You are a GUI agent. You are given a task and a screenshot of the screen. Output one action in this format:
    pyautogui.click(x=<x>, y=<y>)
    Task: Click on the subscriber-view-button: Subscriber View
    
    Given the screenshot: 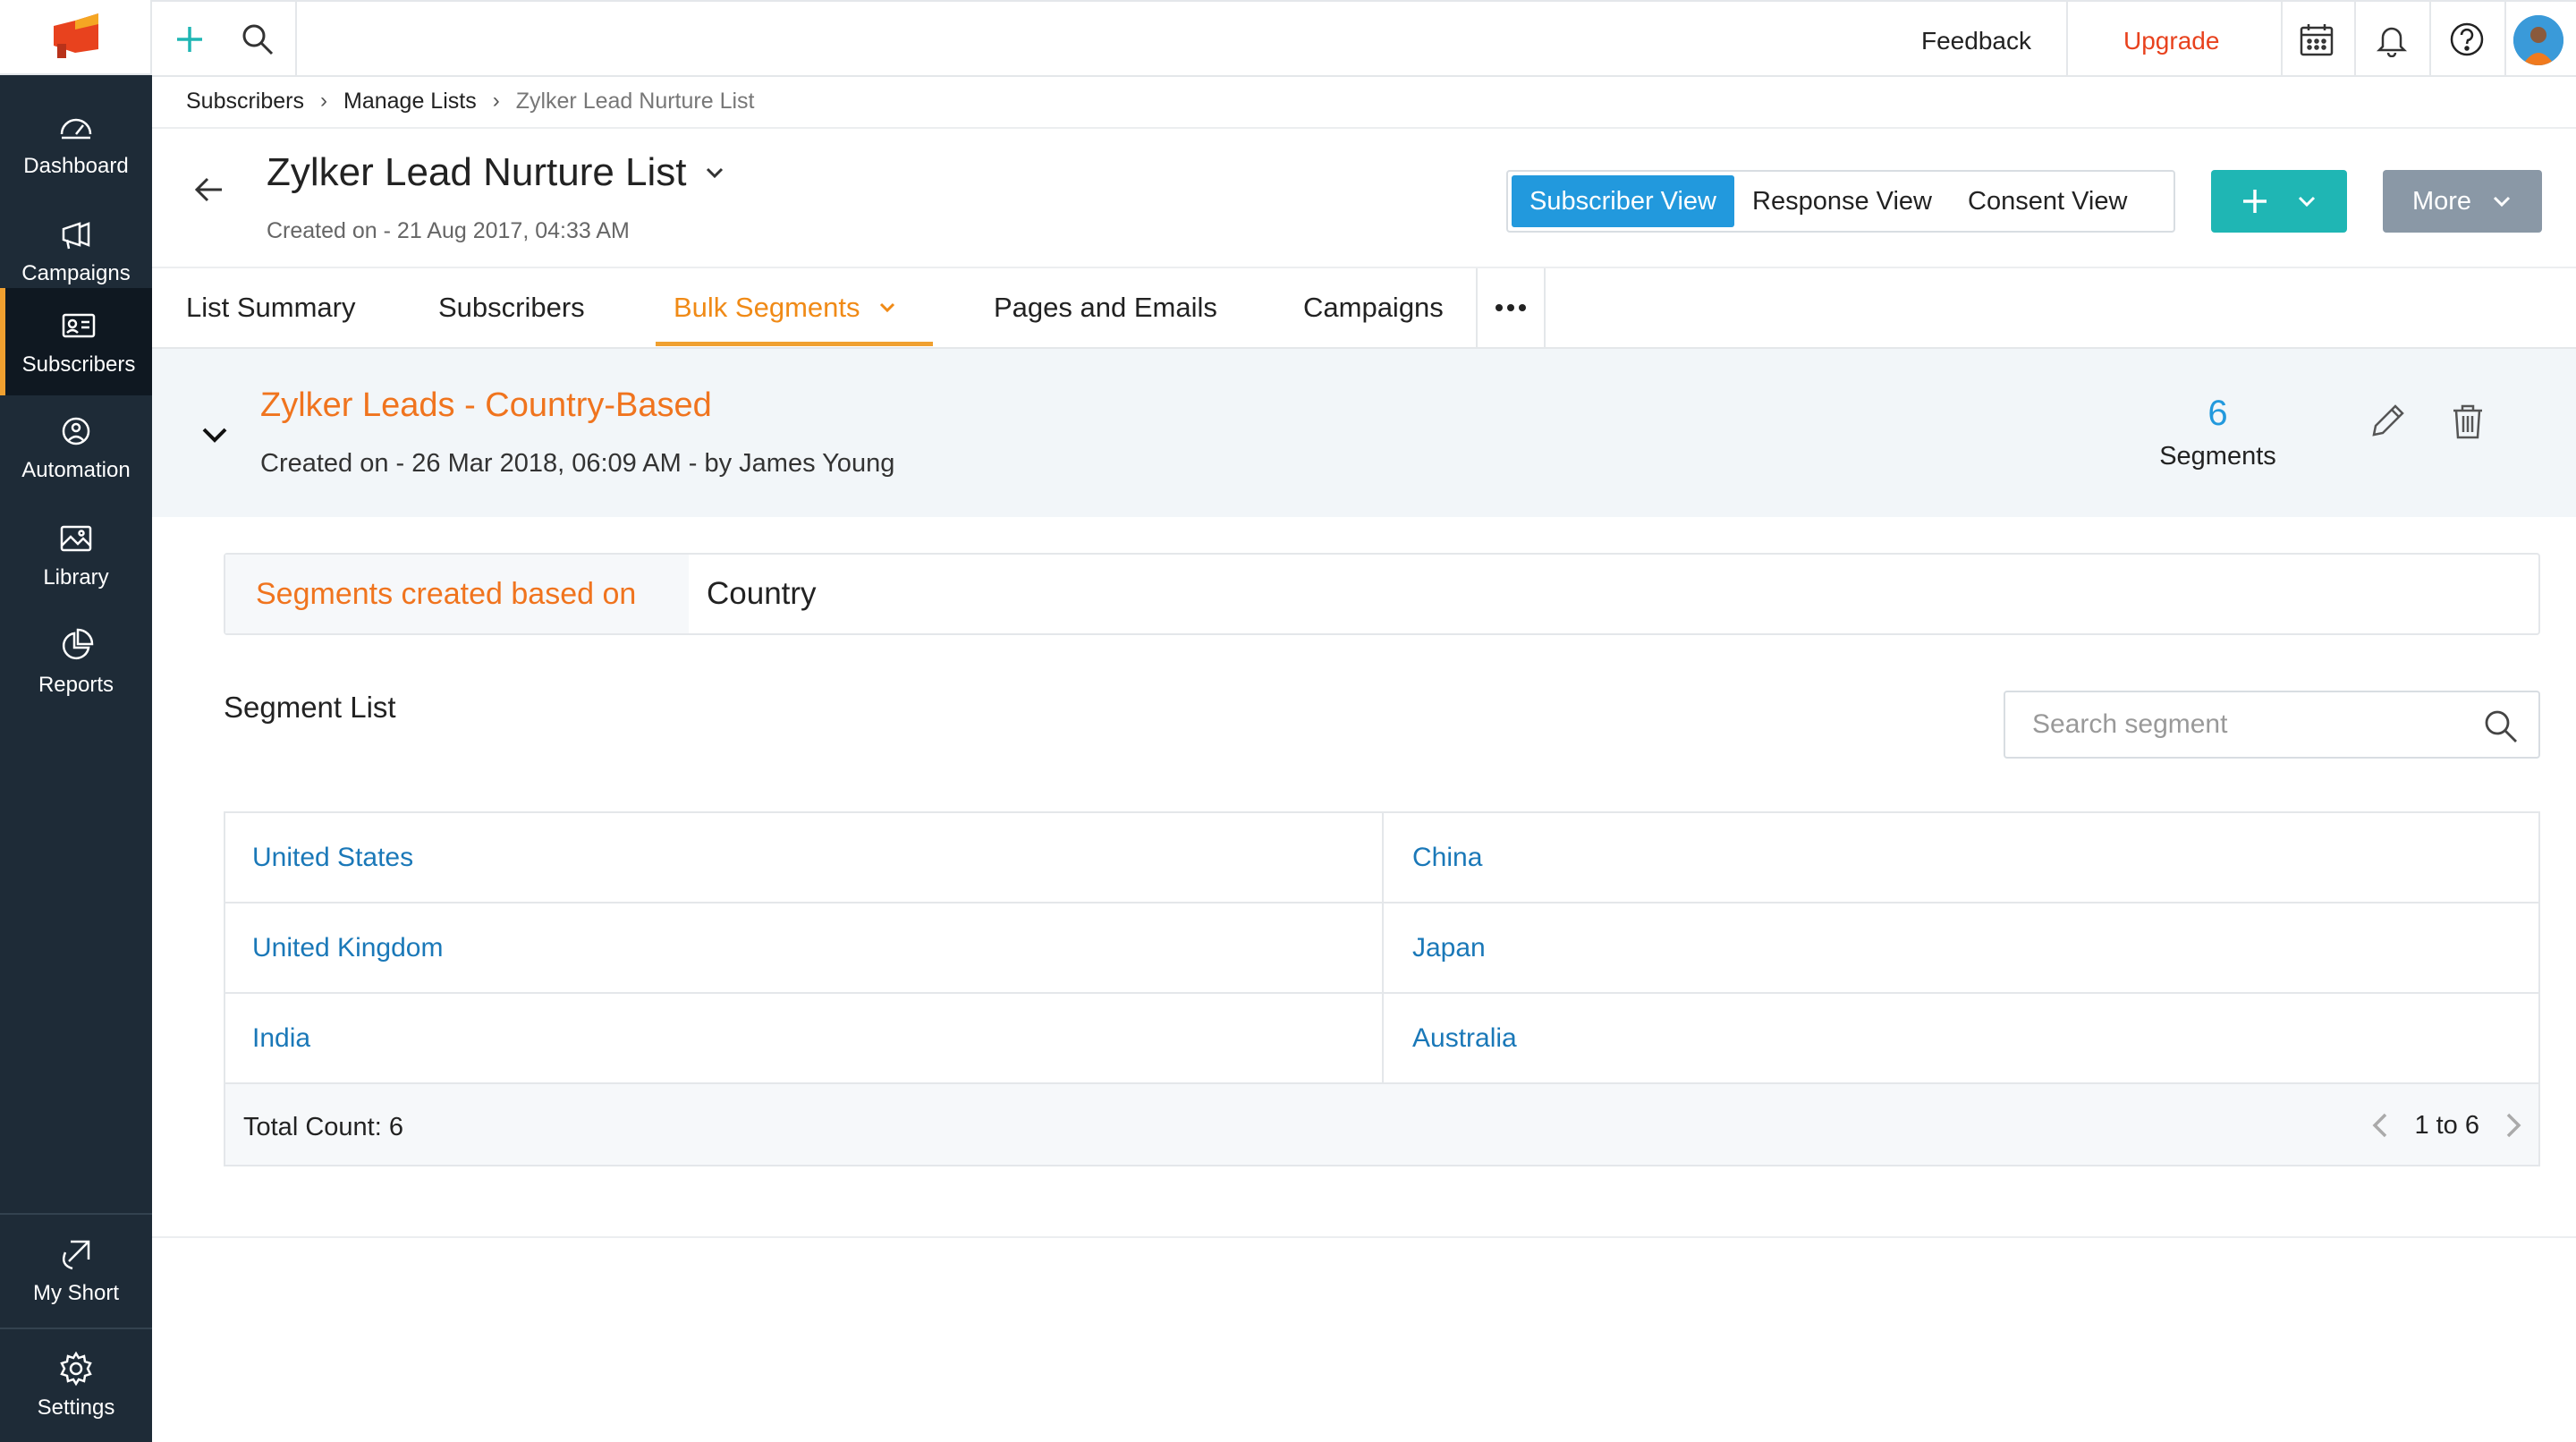 What is the action you would take?
    pyautogui.click(x=1623, y=201)
    